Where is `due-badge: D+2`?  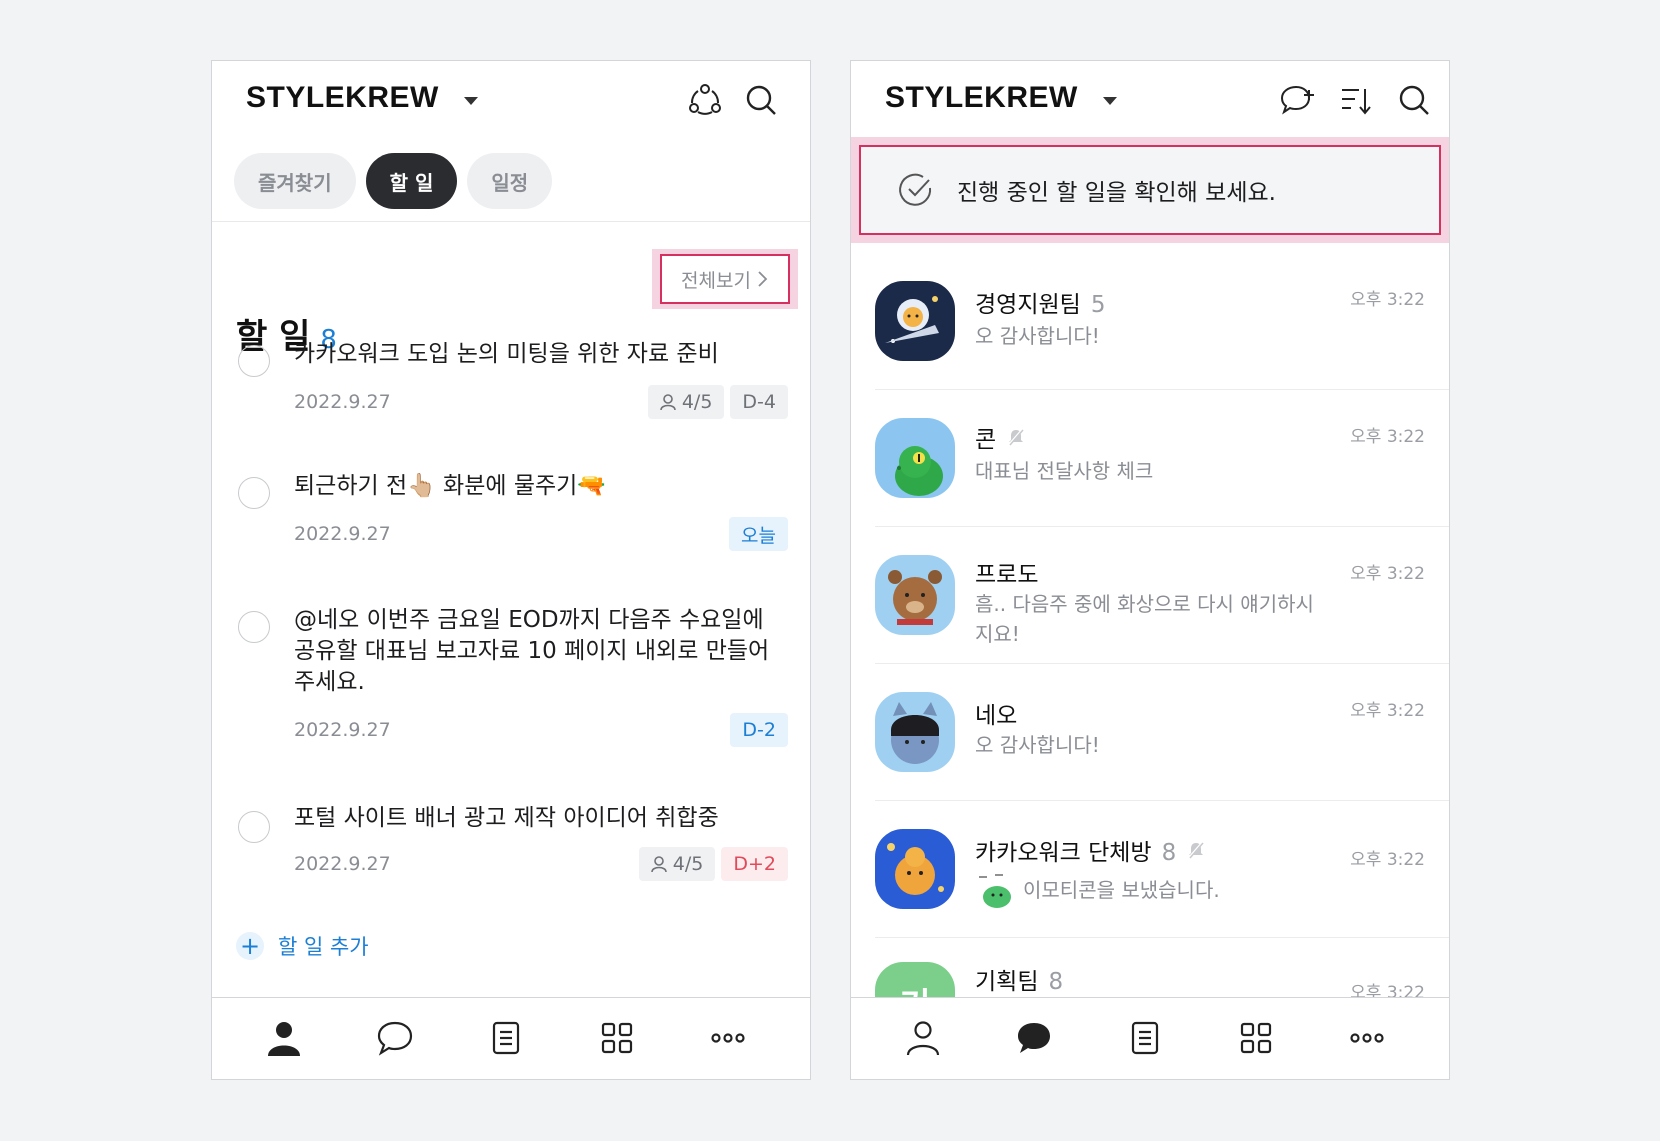 due-badge: D+2 is located at coordinates (754, 864).